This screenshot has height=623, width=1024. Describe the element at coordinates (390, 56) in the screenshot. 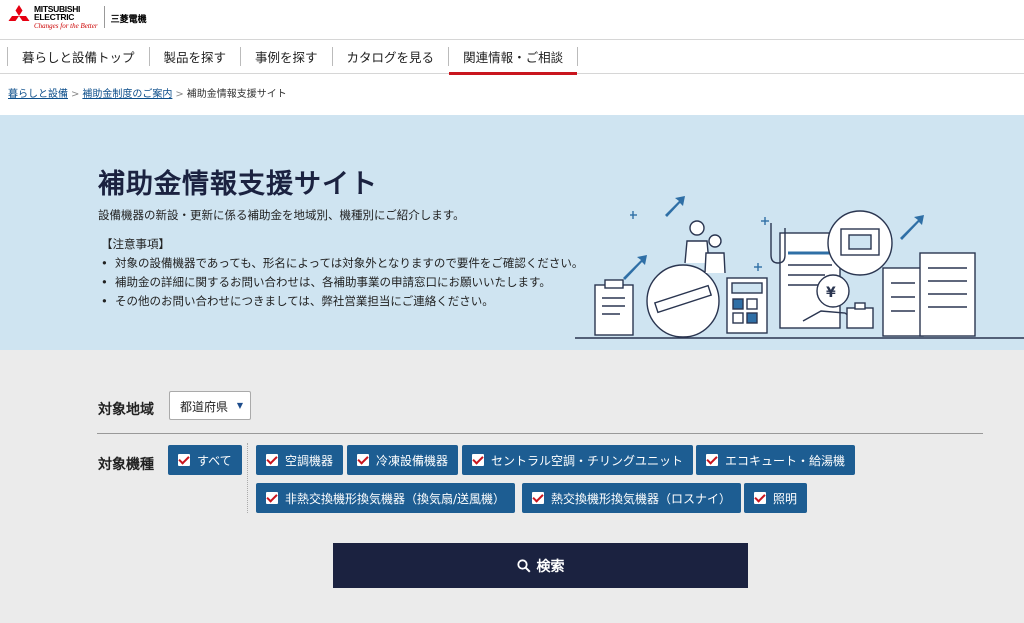

I see `nav-item-catalog: カタログを見る` at that location.